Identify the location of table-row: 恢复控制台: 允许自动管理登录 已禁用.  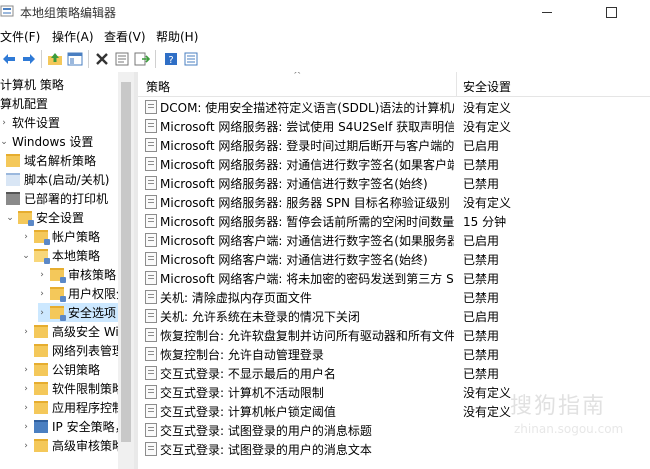
(394, 353).